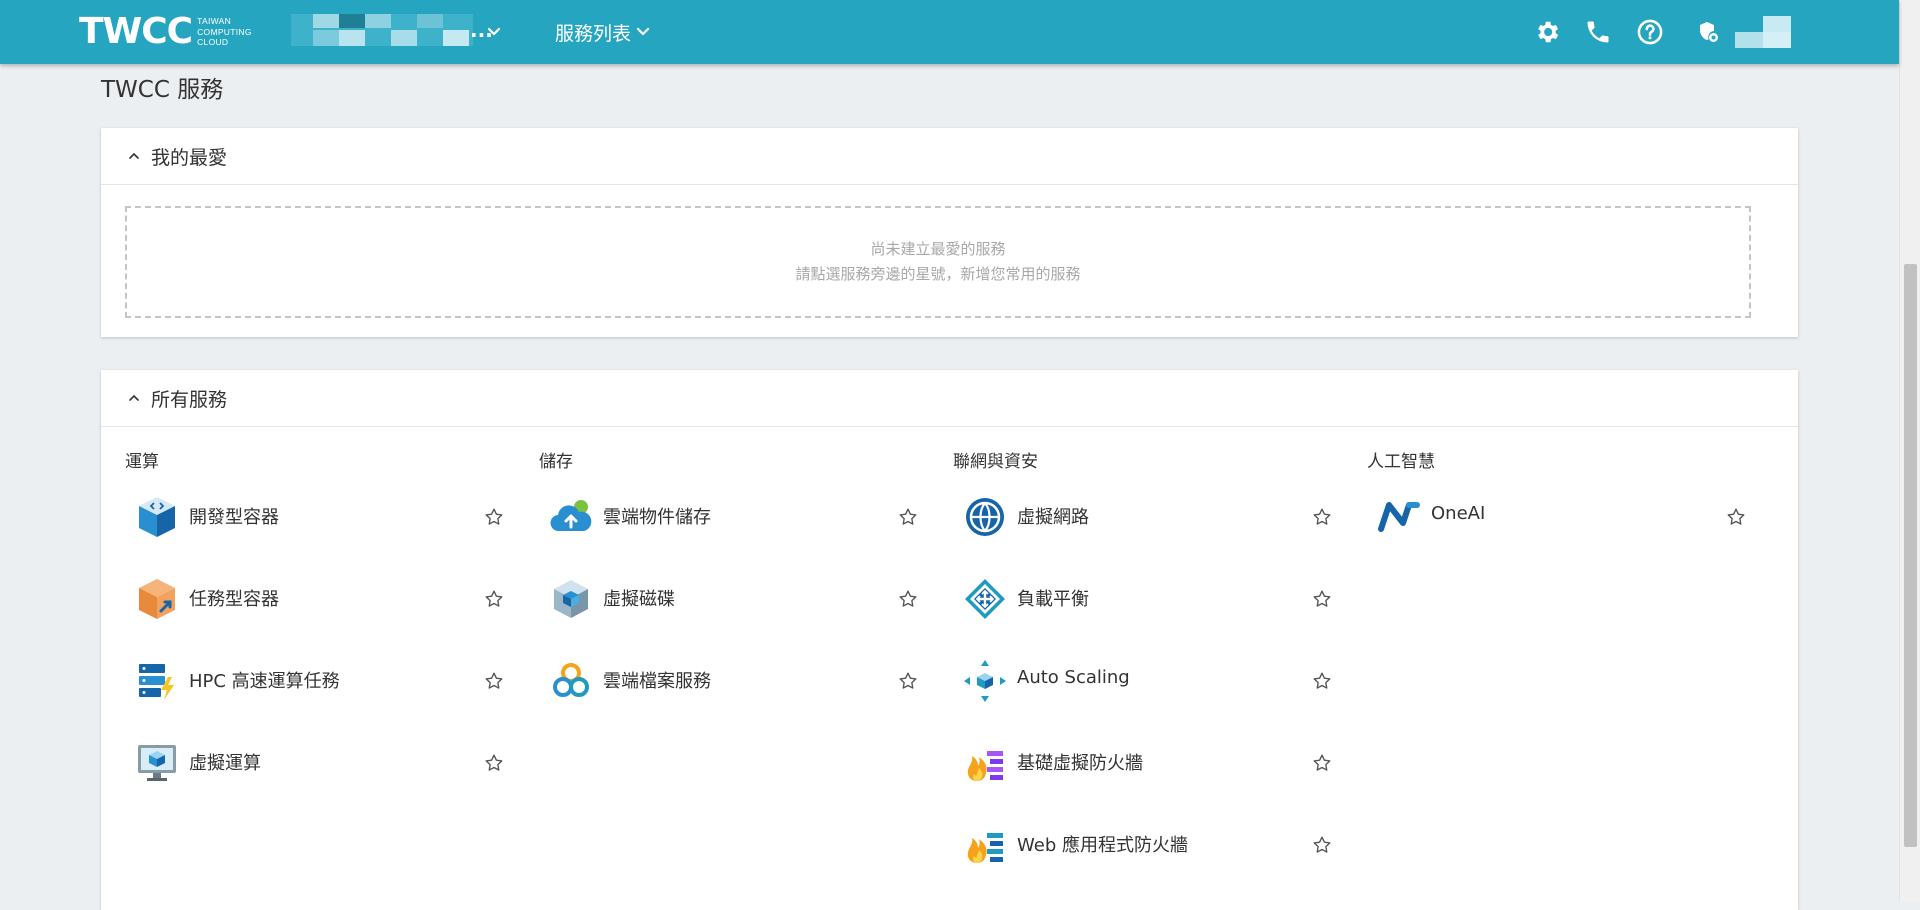 The image size is (1920, 910). I want to click on services-menu-label: 服務列表, so click(593, 33).